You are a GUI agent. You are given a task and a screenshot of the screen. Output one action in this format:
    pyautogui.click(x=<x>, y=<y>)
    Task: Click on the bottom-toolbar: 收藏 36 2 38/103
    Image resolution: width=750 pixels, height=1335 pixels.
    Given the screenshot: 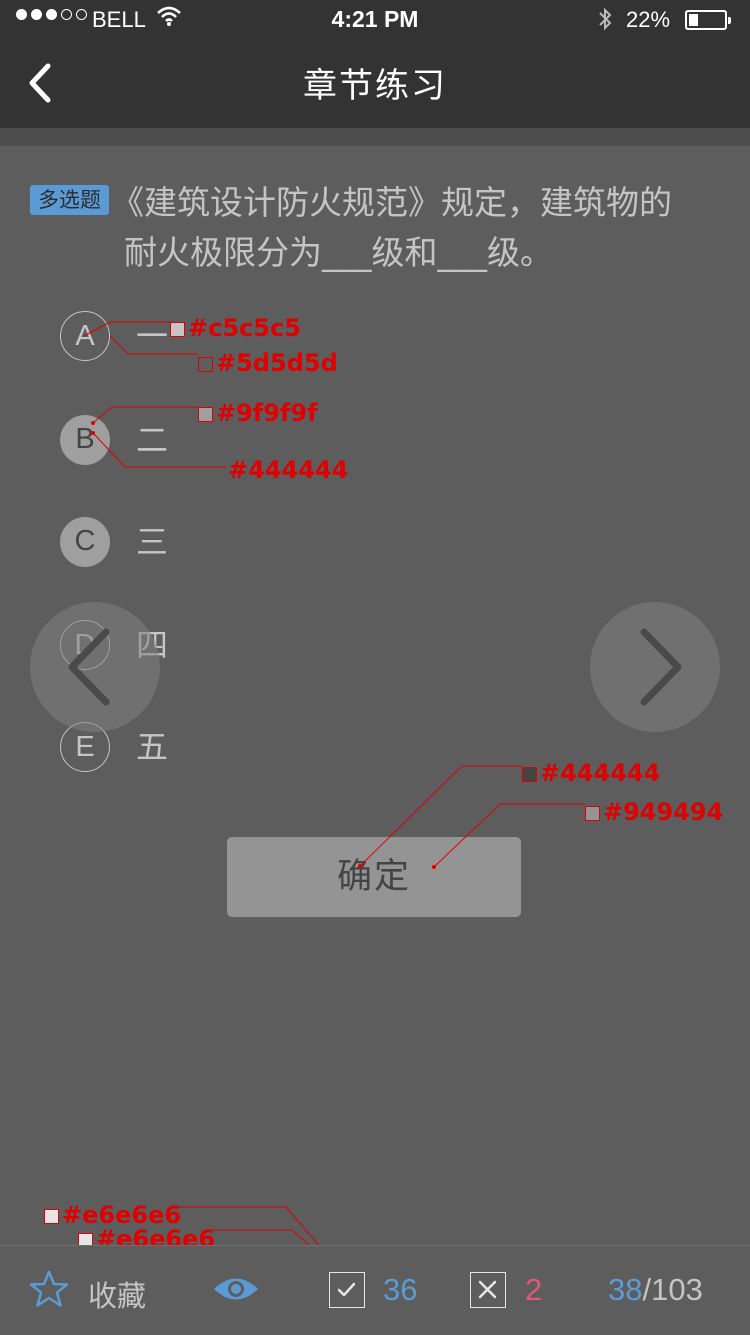 What is the action you would take?
    pyautogui.click(x=375, y=1290)
    